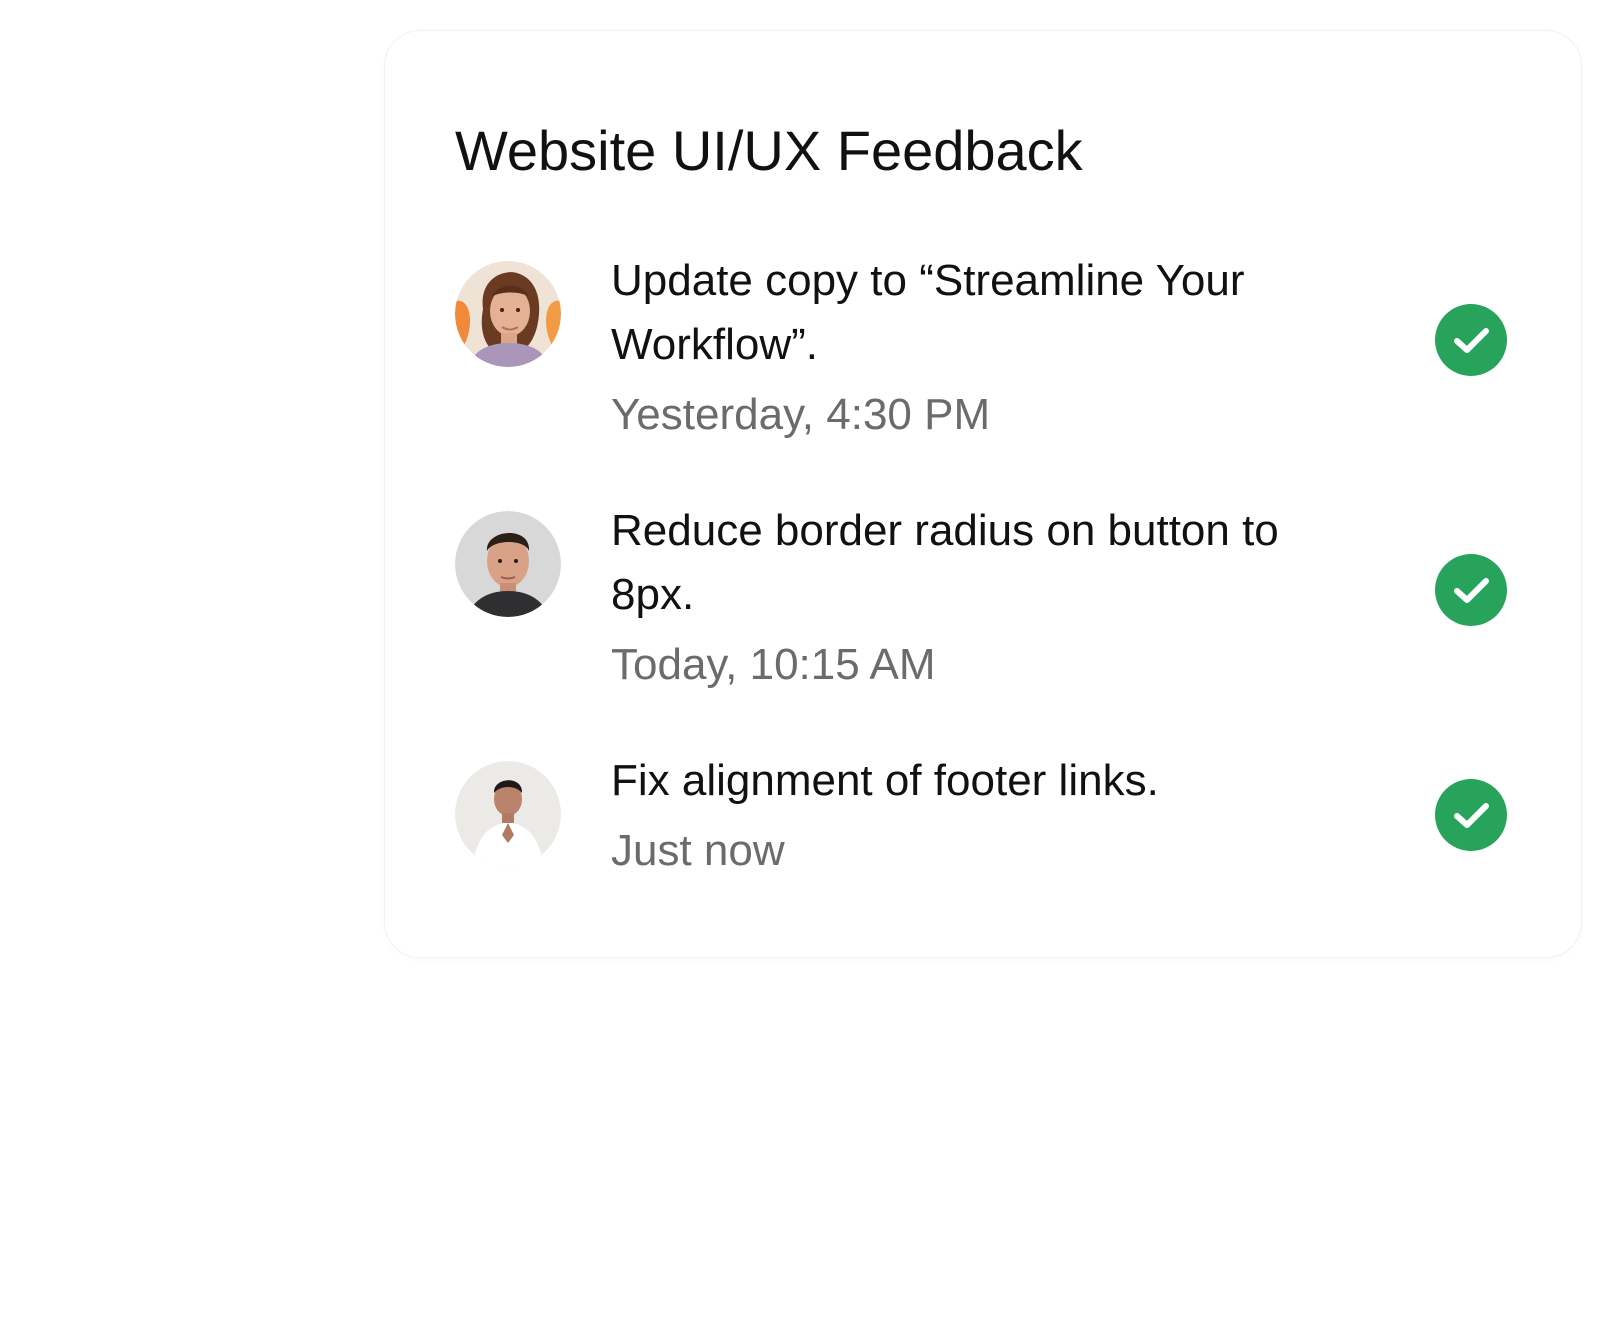 Image resolution: width=1600 pixels, height=1330 pixels. I want to click on card-title: Website UI/UX Feedback, so click(769, 150).